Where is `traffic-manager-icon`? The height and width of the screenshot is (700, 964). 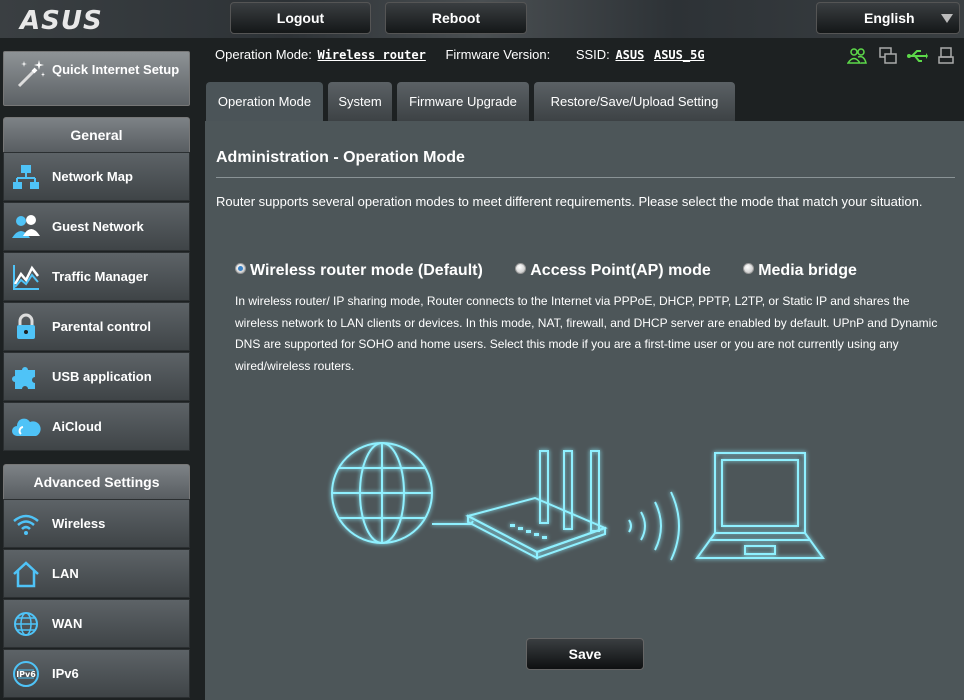 traffic-manager-icon is located at coordinates (26, 277).